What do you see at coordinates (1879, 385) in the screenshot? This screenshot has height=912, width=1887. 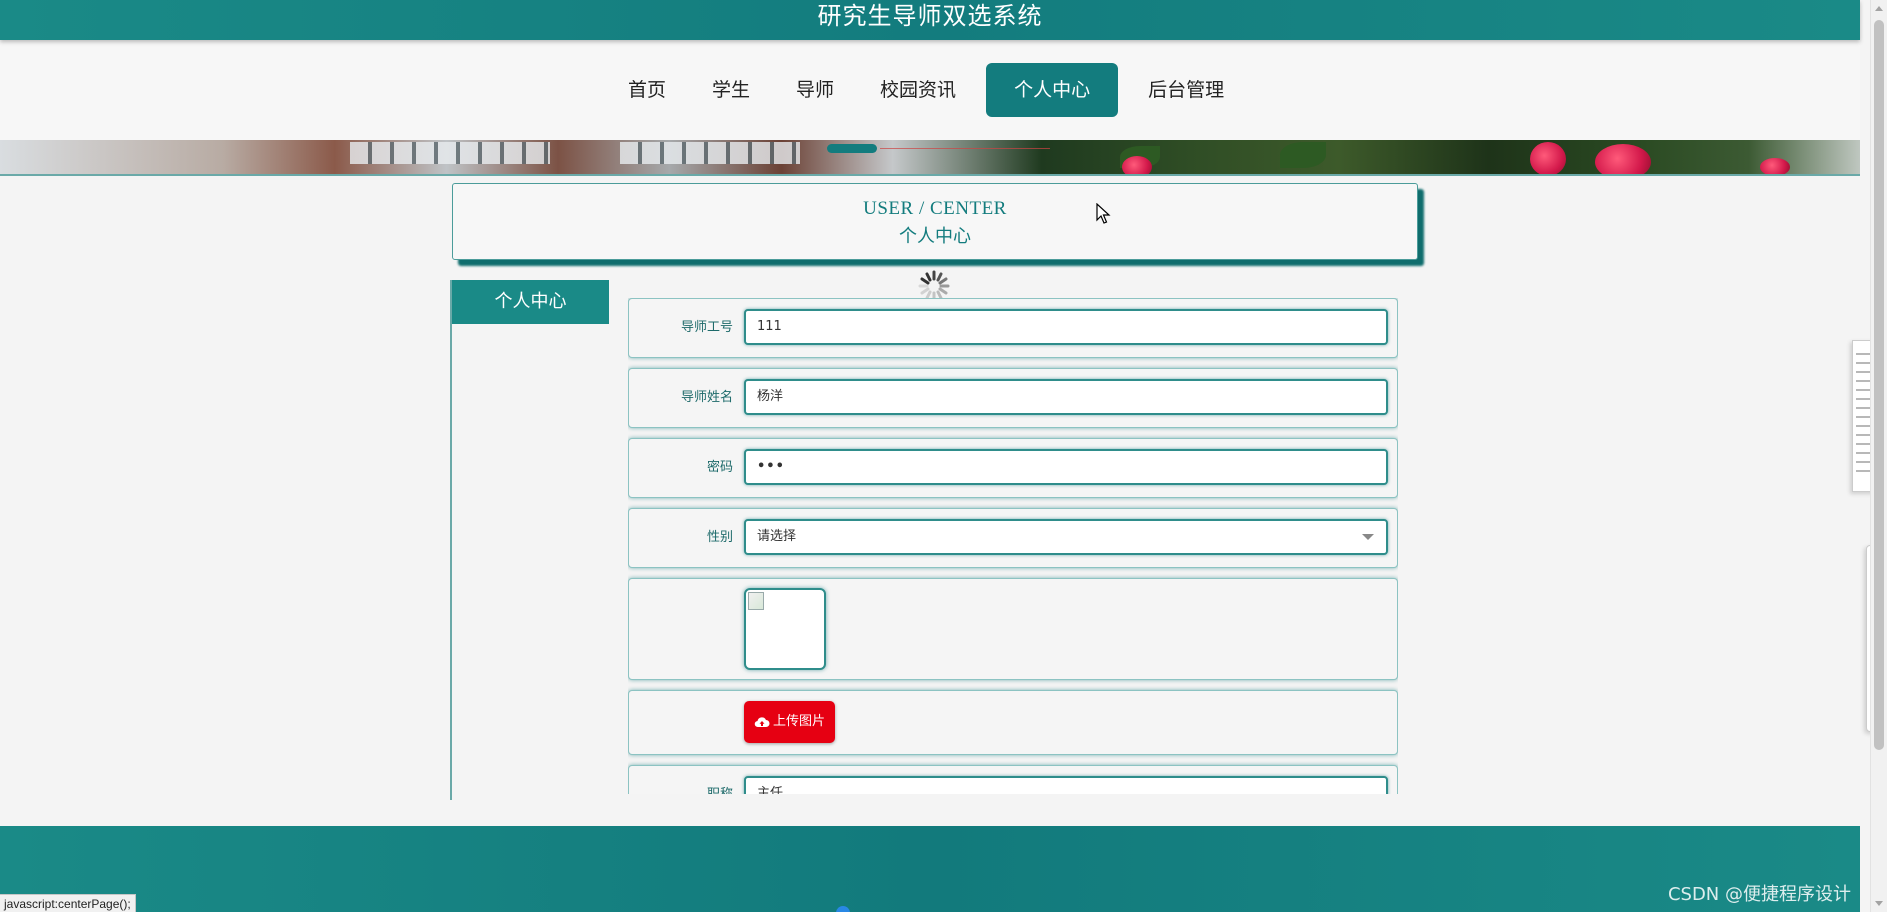 I see `scrollbar-thumb` at bounding box center [1879, 385].